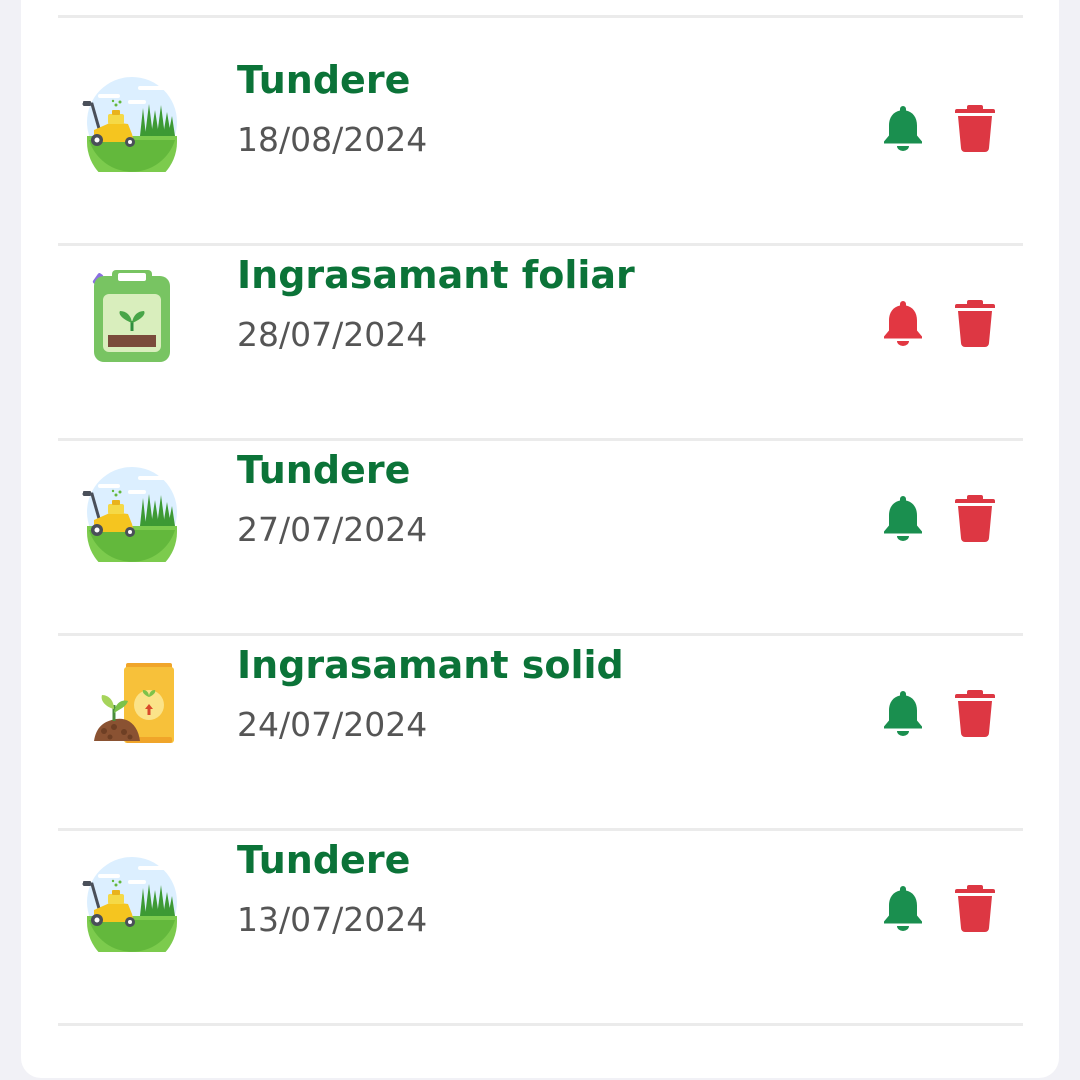 Image resolution: width=1080 pixels, height=1080 pixels. Describe the element at coordinates (332, 529) in the screenshot. I see `task-date: 27/07/2024` at that location.